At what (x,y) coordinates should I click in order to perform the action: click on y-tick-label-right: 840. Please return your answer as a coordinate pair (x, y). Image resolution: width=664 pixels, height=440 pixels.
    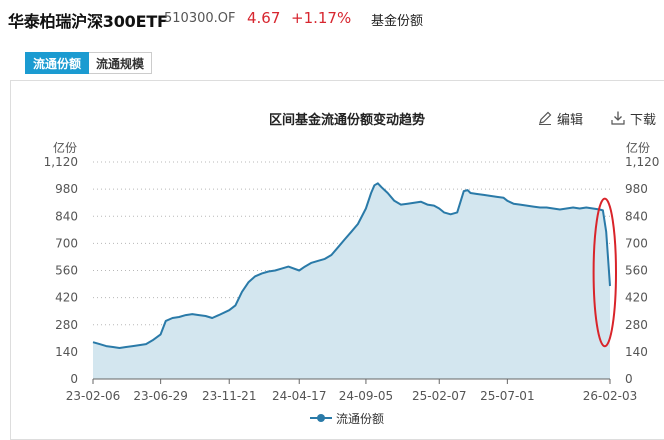
    Looking at the image, I should click on (636, 216).